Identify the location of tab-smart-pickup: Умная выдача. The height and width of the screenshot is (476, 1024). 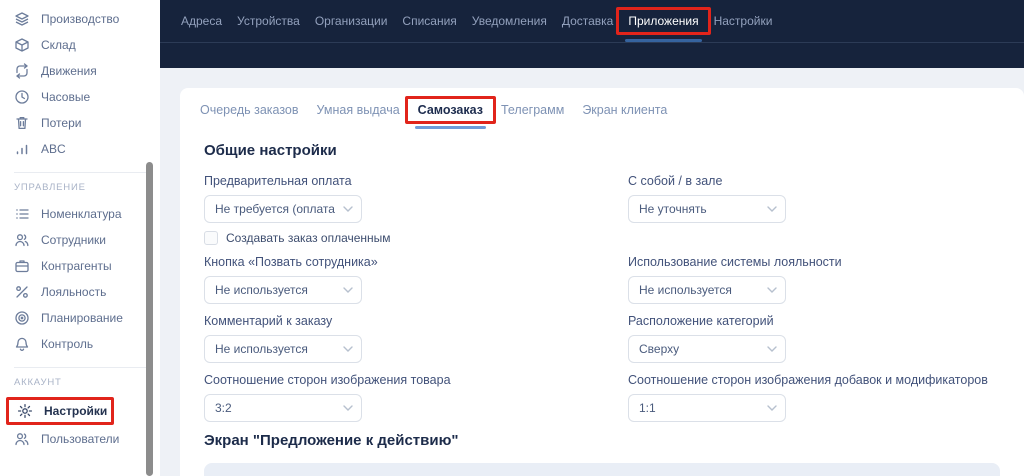
(358, 110).